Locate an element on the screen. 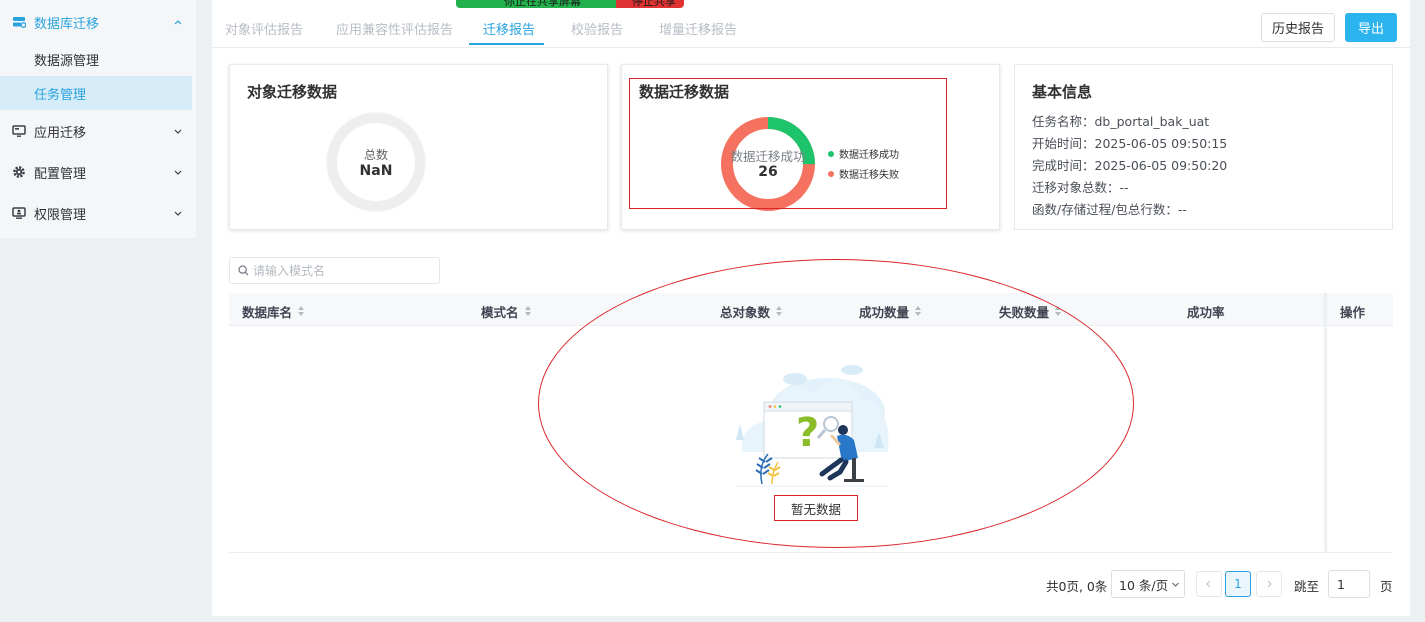 This screenshot has height=622, width=1425. legend-item-success: 数据迁移成功 is located at coordinates (863, 153).